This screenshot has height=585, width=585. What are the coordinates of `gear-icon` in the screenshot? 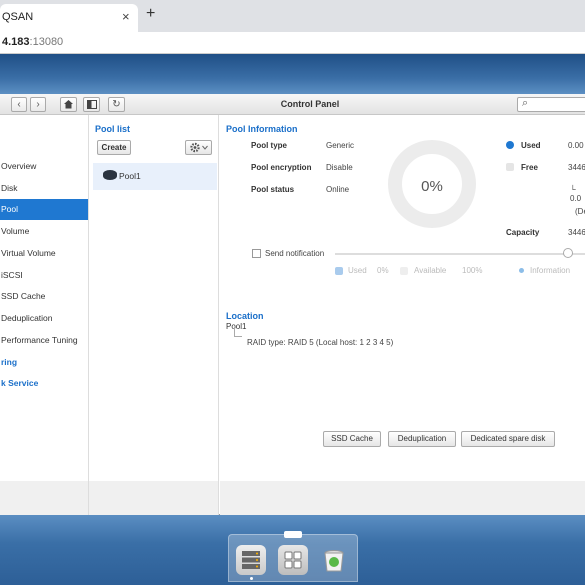 It's located at (198, 147).